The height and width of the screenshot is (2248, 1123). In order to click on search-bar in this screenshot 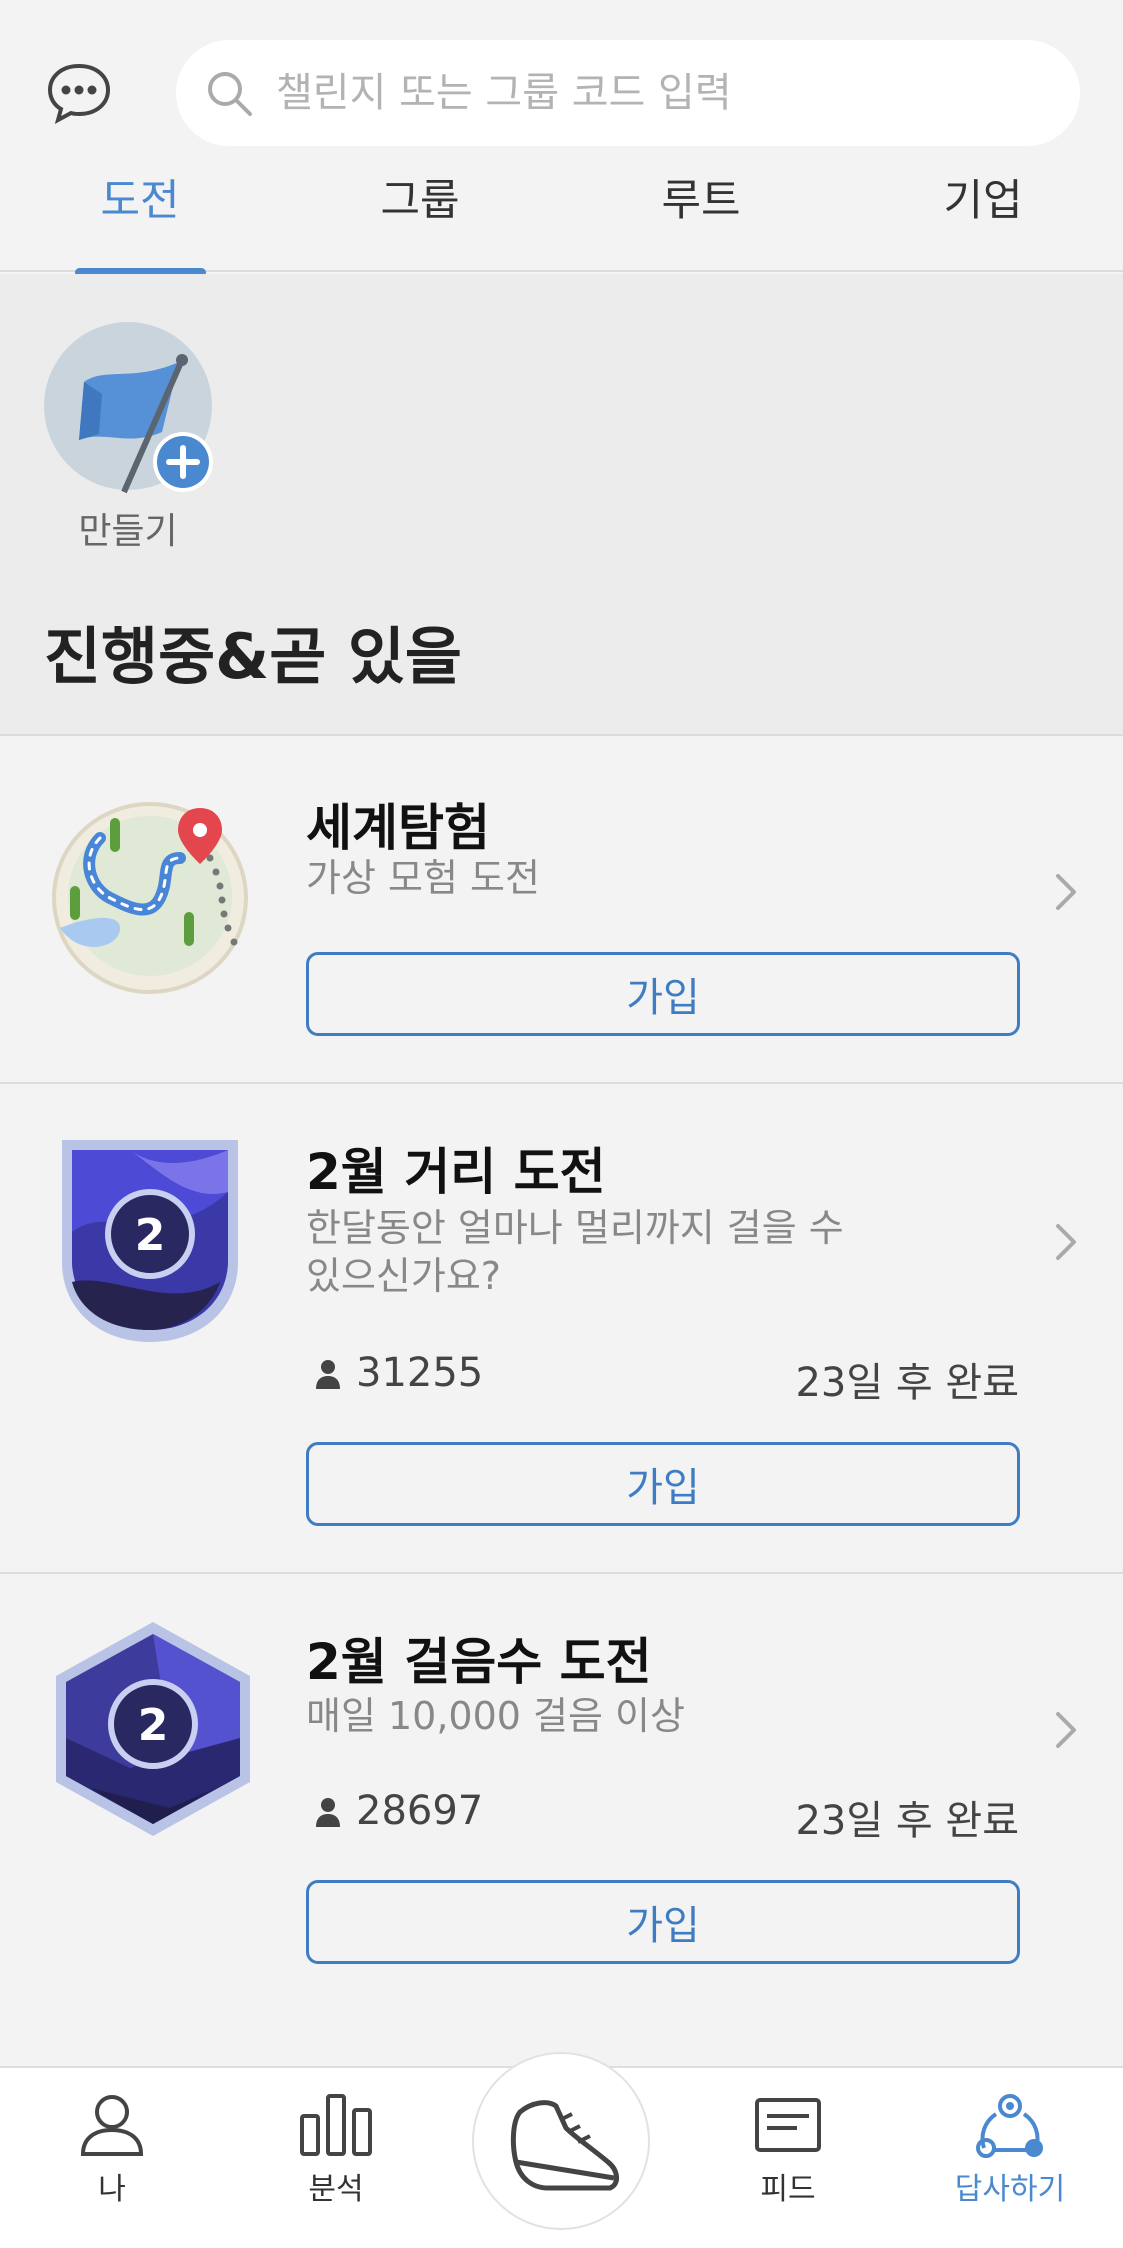, I will do `click(628, 93)`.